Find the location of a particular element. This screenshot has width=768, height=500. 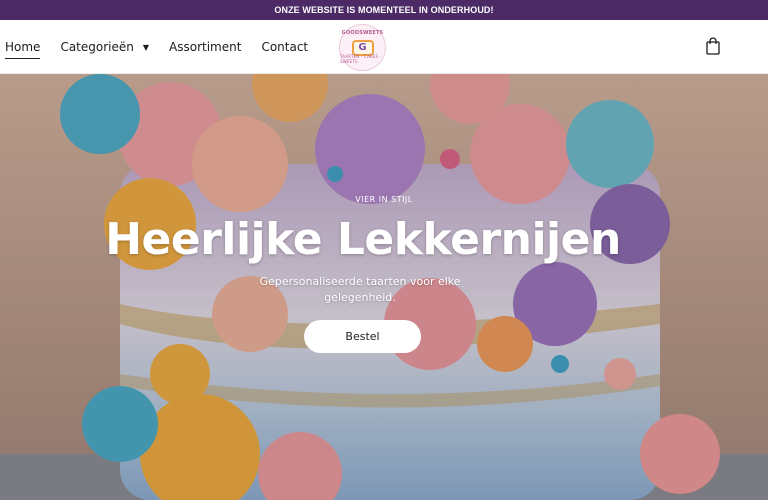

announcement-text: ONZE WEBSITE IS MOMENTEEL IN ONDERHOUD! is located at coordinates (384, 10).